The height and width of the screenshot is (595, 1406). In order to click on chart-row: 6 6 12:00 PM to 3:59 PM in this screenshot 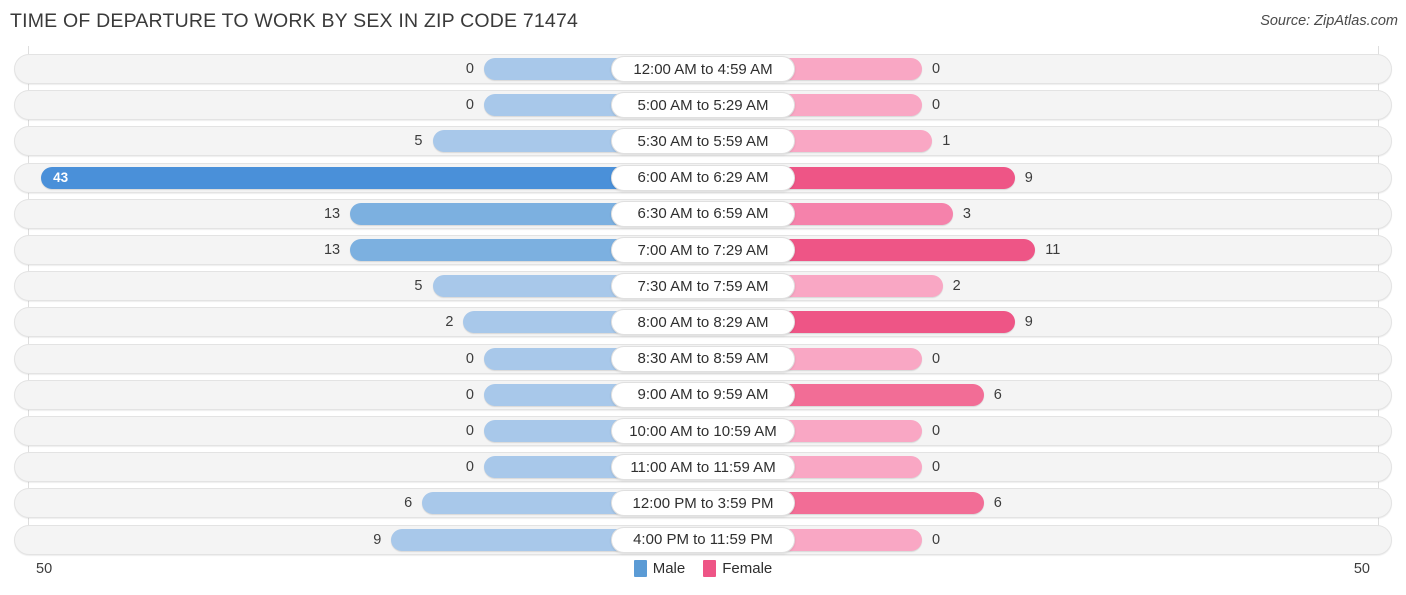, I will do `click(703, 503)`.